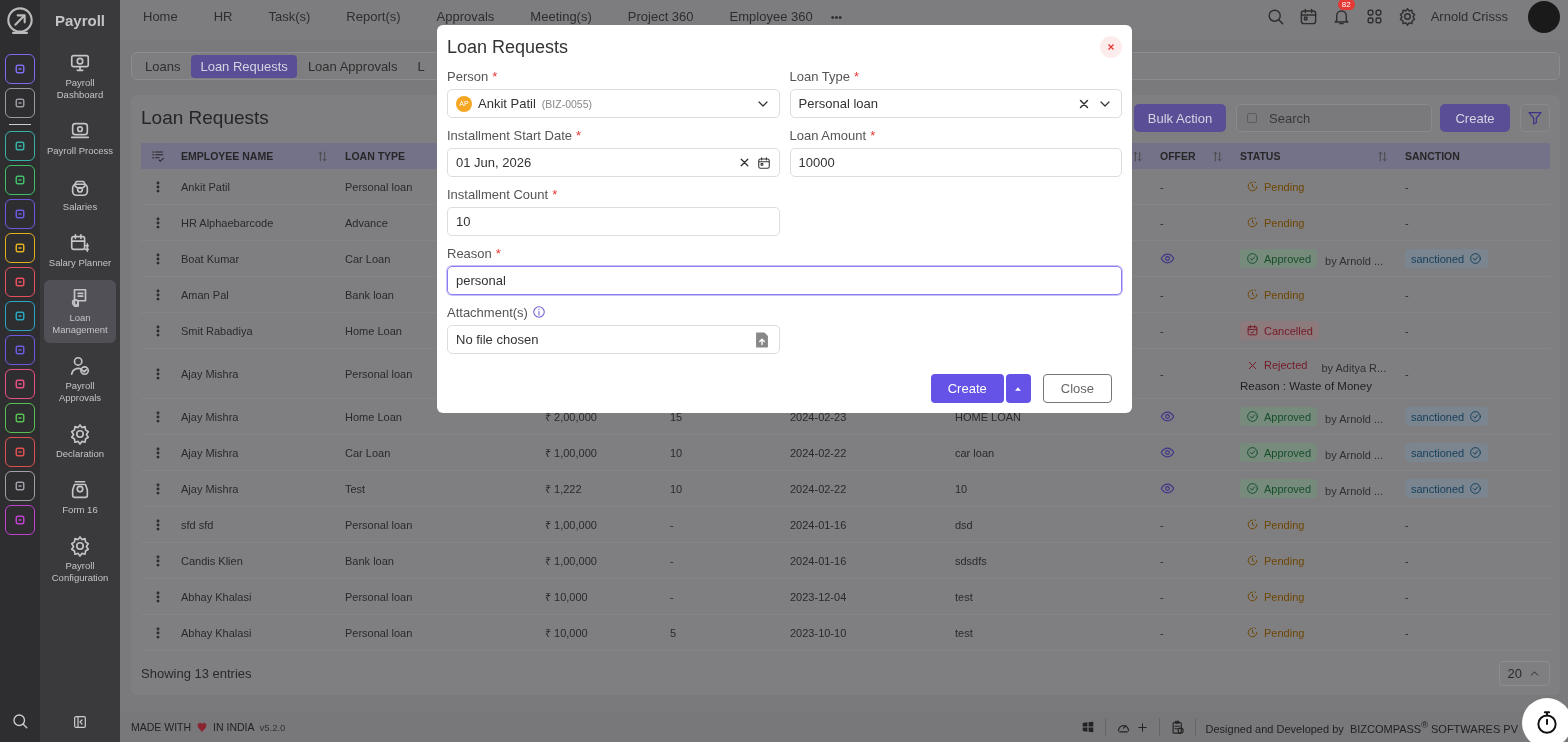 Image resolution: width=1568 pixels, height=742 pixels. I want to click on bulk-action-button: Bulk Action, so click(1180, 118).